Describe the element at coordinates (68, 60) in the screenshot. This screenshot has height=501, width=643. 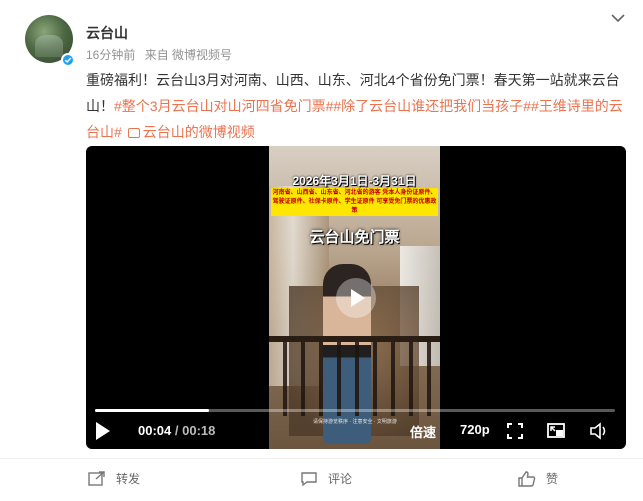
I see `verified-badge-icon` at that location.